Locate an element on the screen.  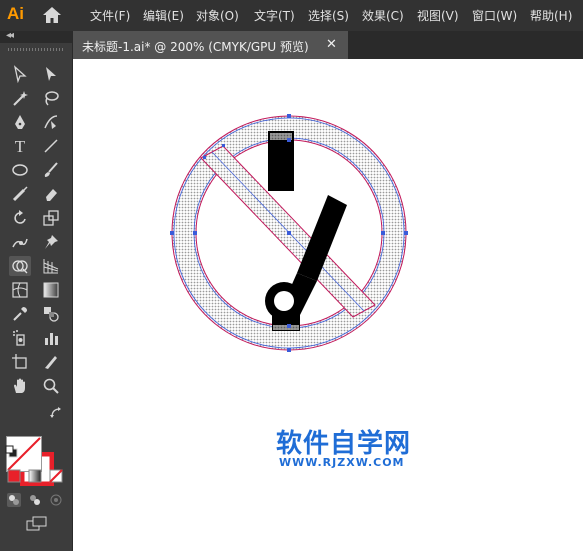
type-tool-glyph: T is located at coordinates (20, 146).